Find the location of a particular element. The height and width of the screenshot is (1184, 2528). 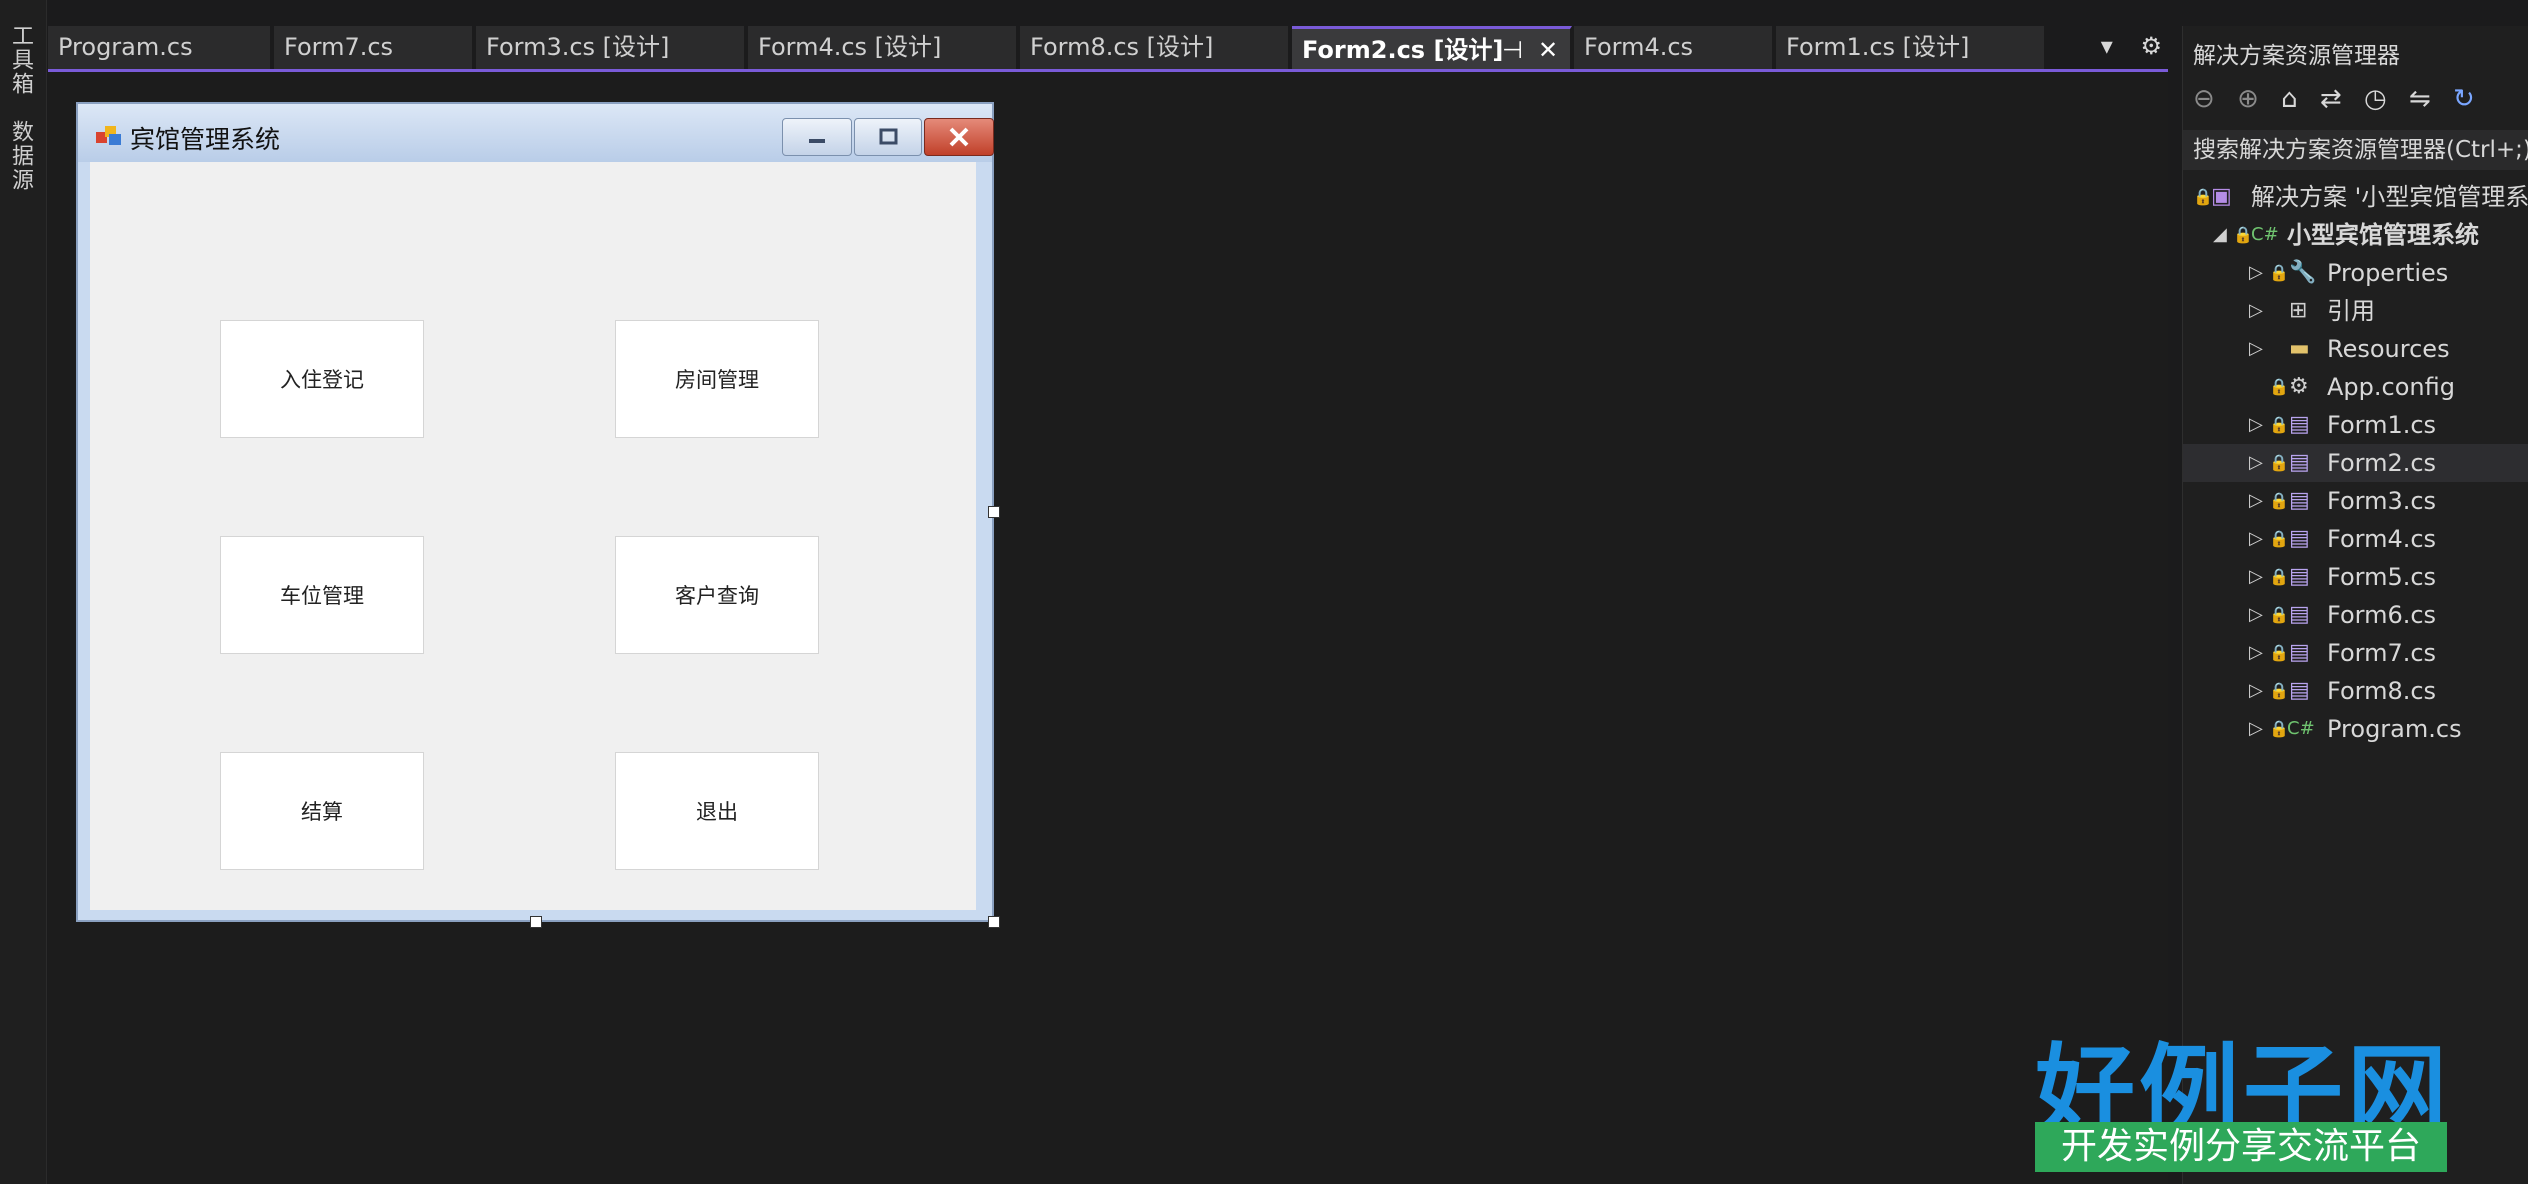

back-icon: ⊖ is located at coordinates (2204, 99).